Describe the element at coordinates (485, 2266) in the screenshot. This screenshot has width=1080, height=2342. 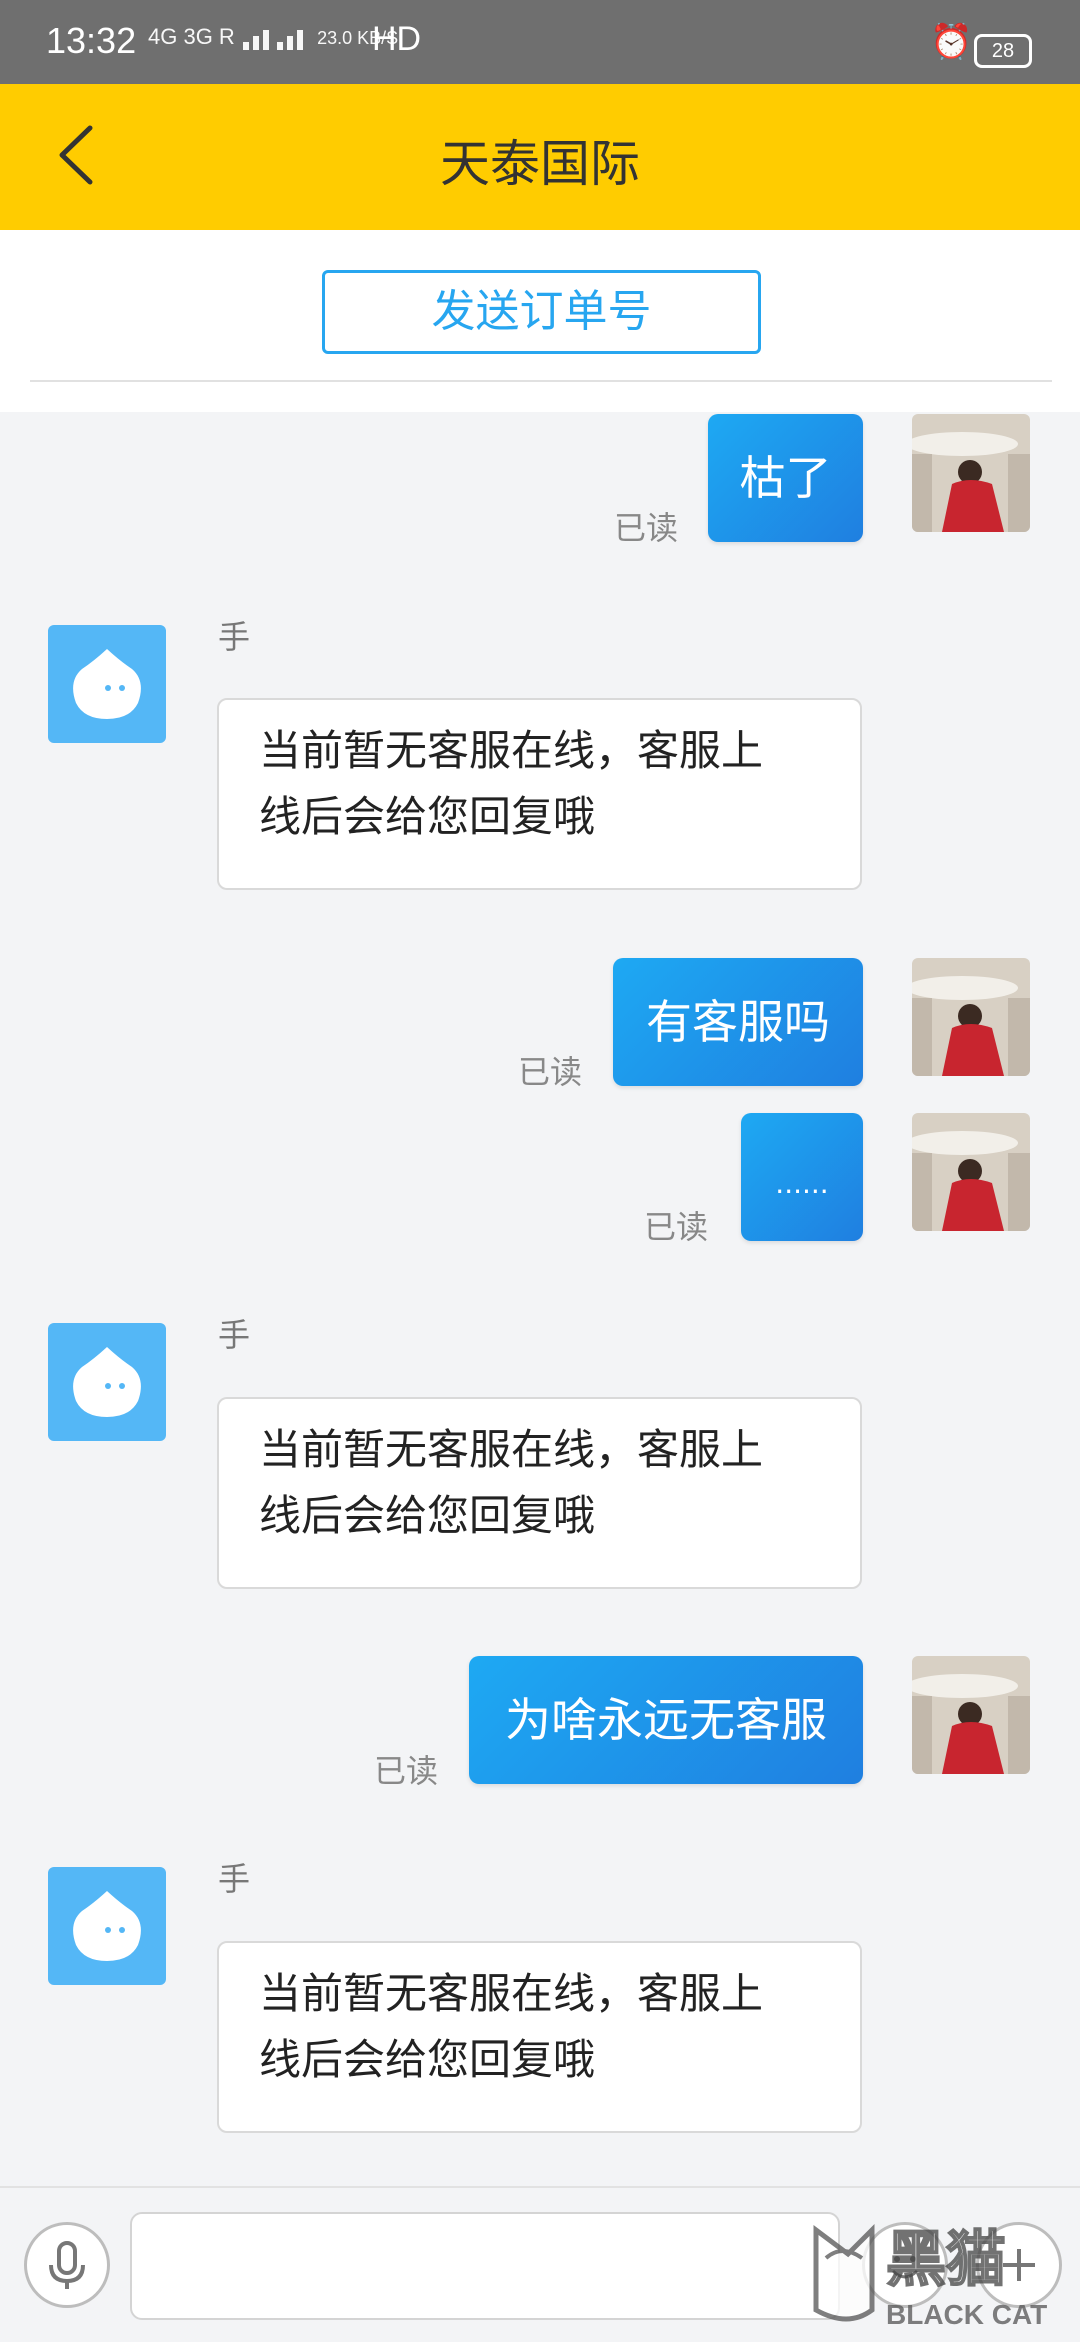
I see `message-input` at that location.